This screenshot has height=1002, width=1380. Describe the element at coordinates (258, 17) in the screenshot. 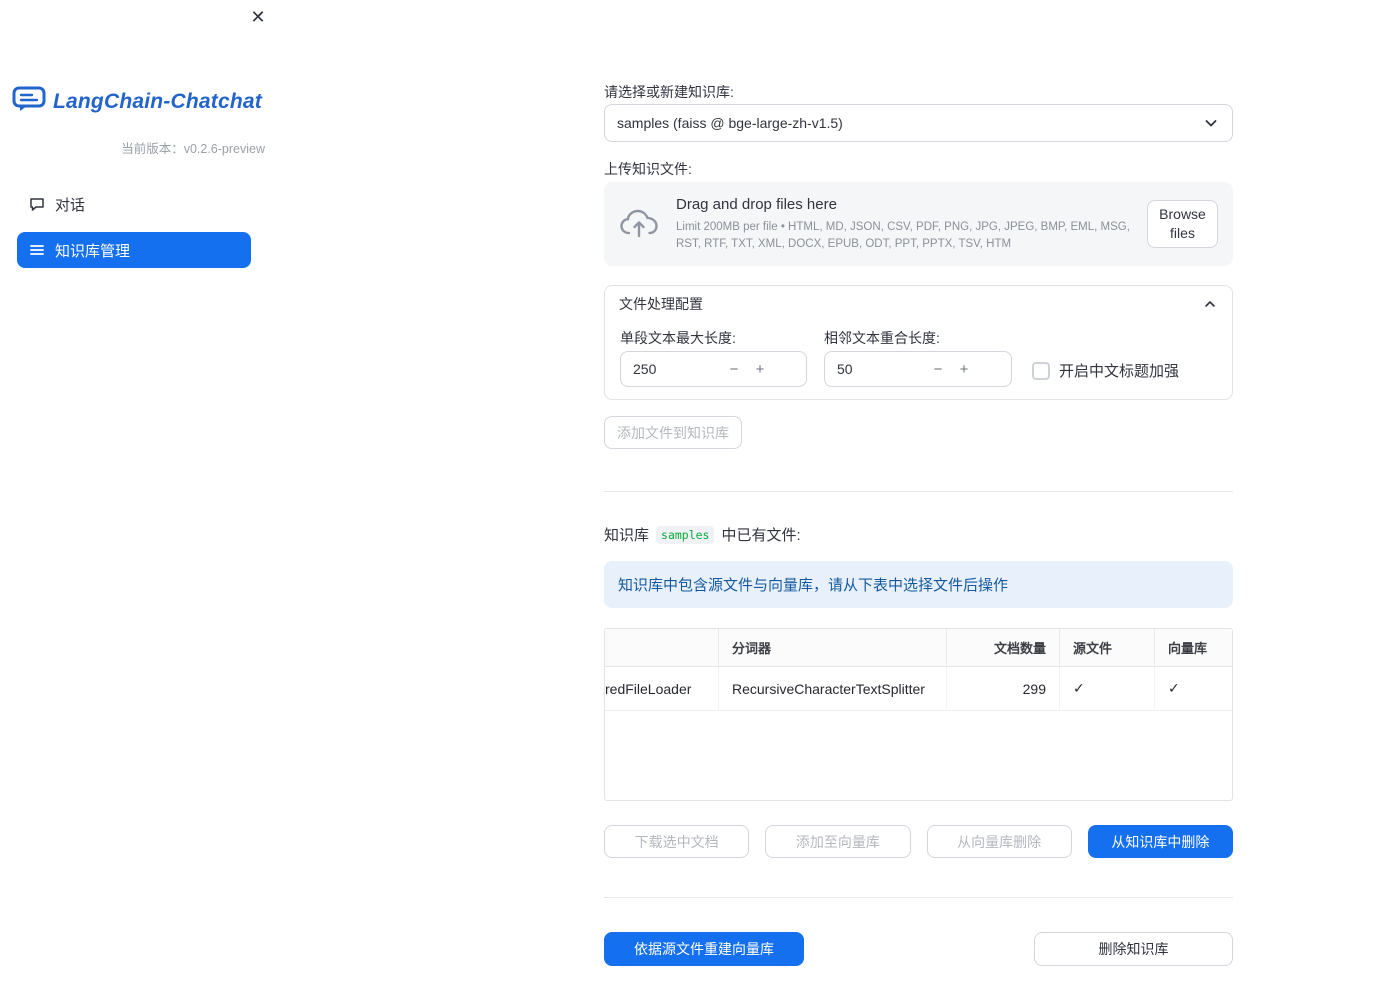

I see `sidebar-close-icon: ✕` at that location.